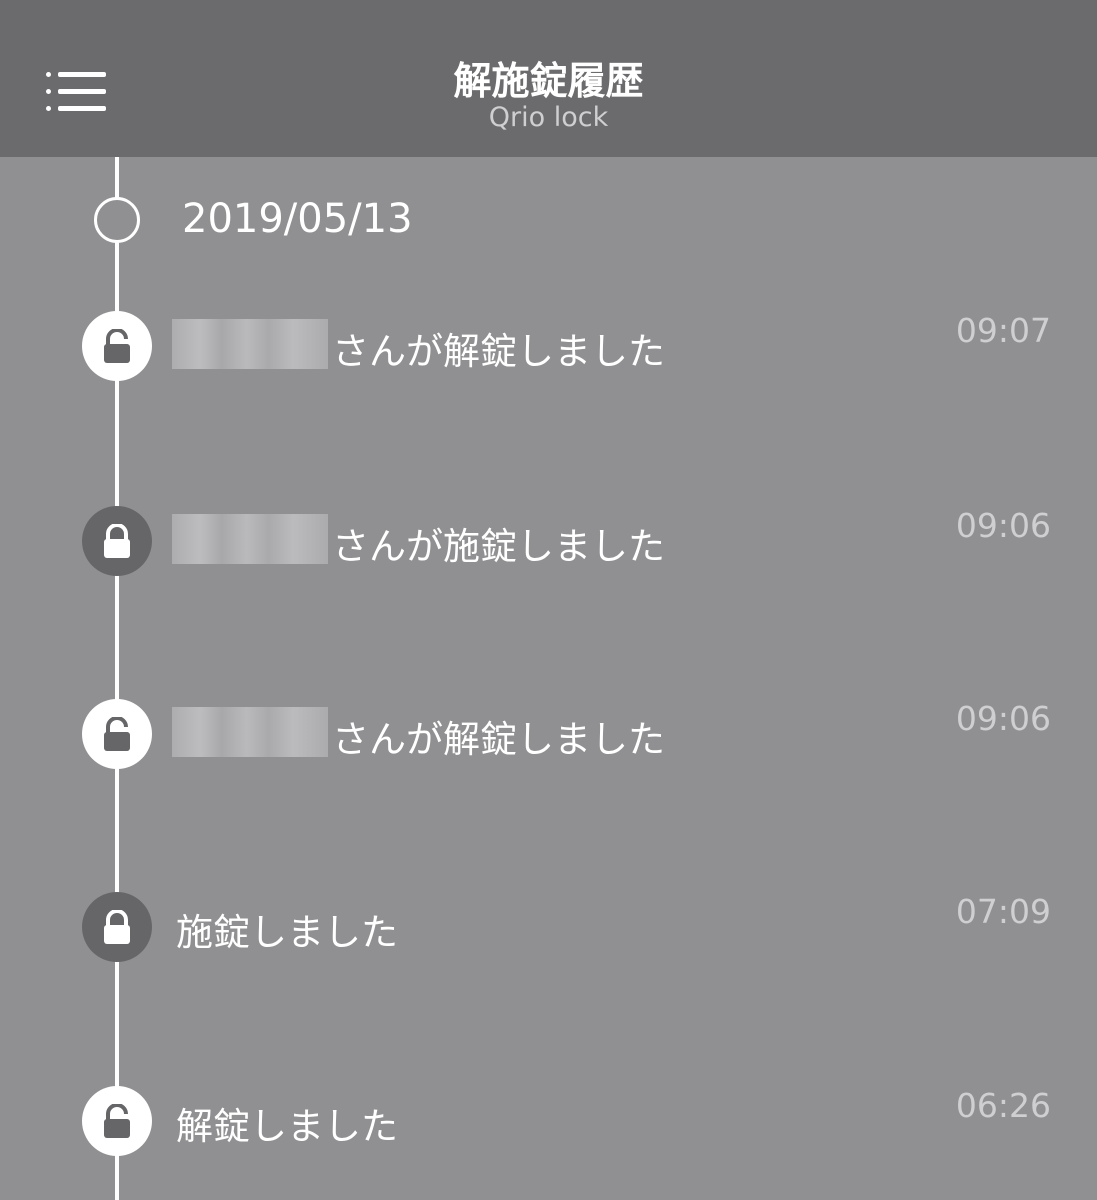  What do you see at coordinates (1003, 330) in the screenshot?
I see `event-time: 09:07` at bounding box center [1003, 330].